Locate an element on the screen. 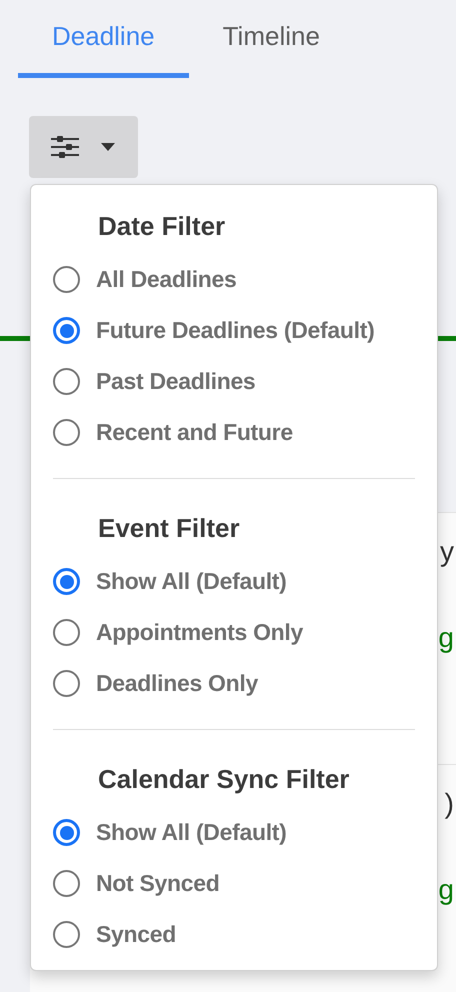  filter-option: Past Deadlines is located at coordinates (234, 381).